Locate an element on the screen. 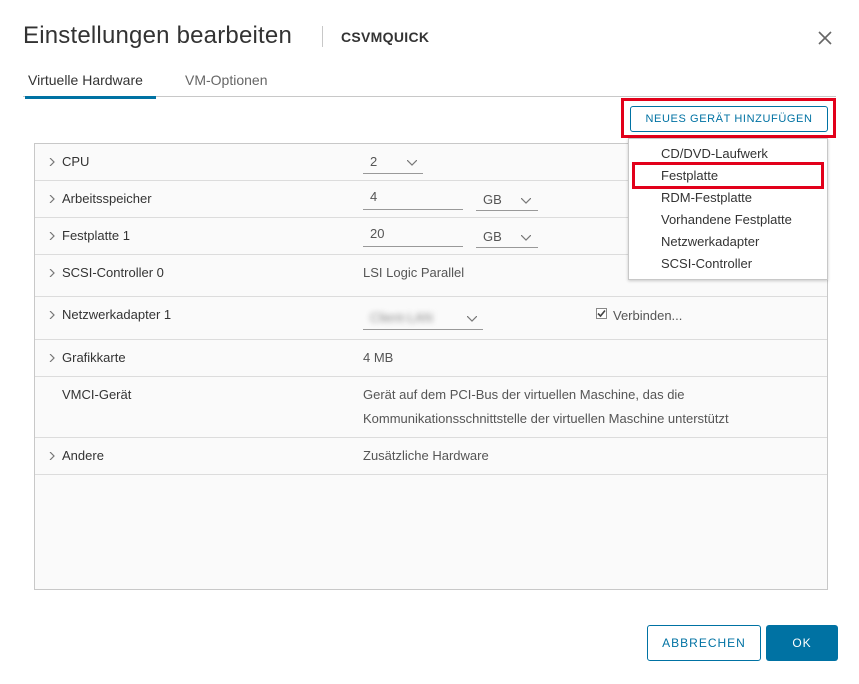  ok-button: OK is located at coordinates (802, 643).